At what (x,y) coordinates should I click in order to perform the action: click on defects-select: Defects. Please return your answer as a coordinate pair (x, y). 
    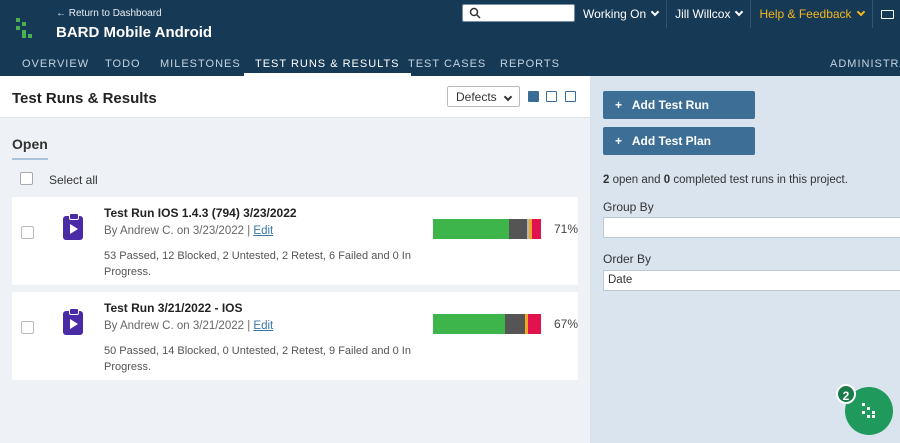
    Looking at the image, I should click on (483, 96).